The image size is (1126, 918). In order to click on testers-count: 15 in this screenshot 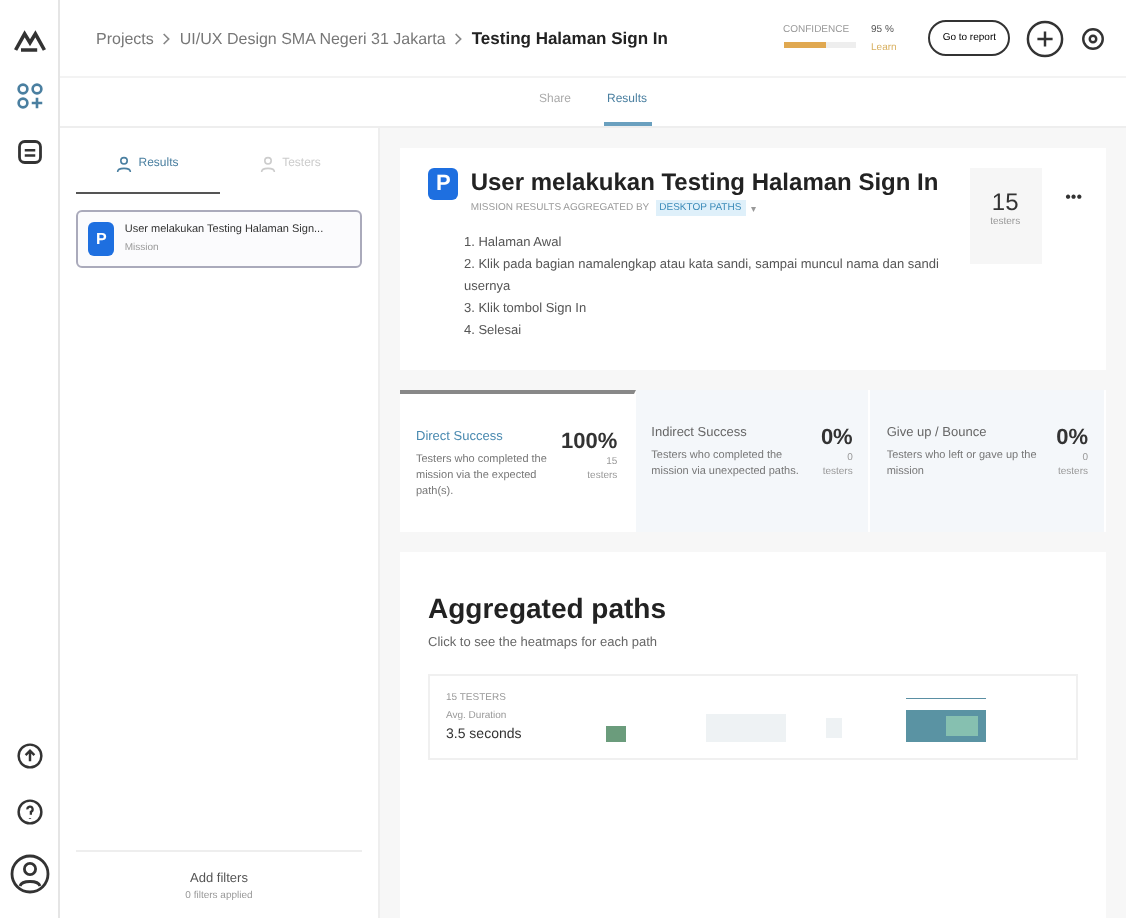, I will do `click(1005, 202)`.